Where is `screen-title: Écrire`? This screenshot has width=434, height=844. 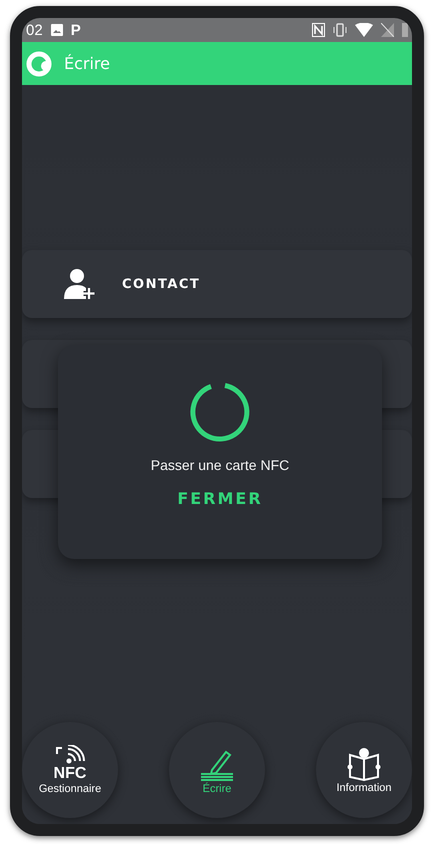 screen-title: Écrire is located at coordinates (87, 63).